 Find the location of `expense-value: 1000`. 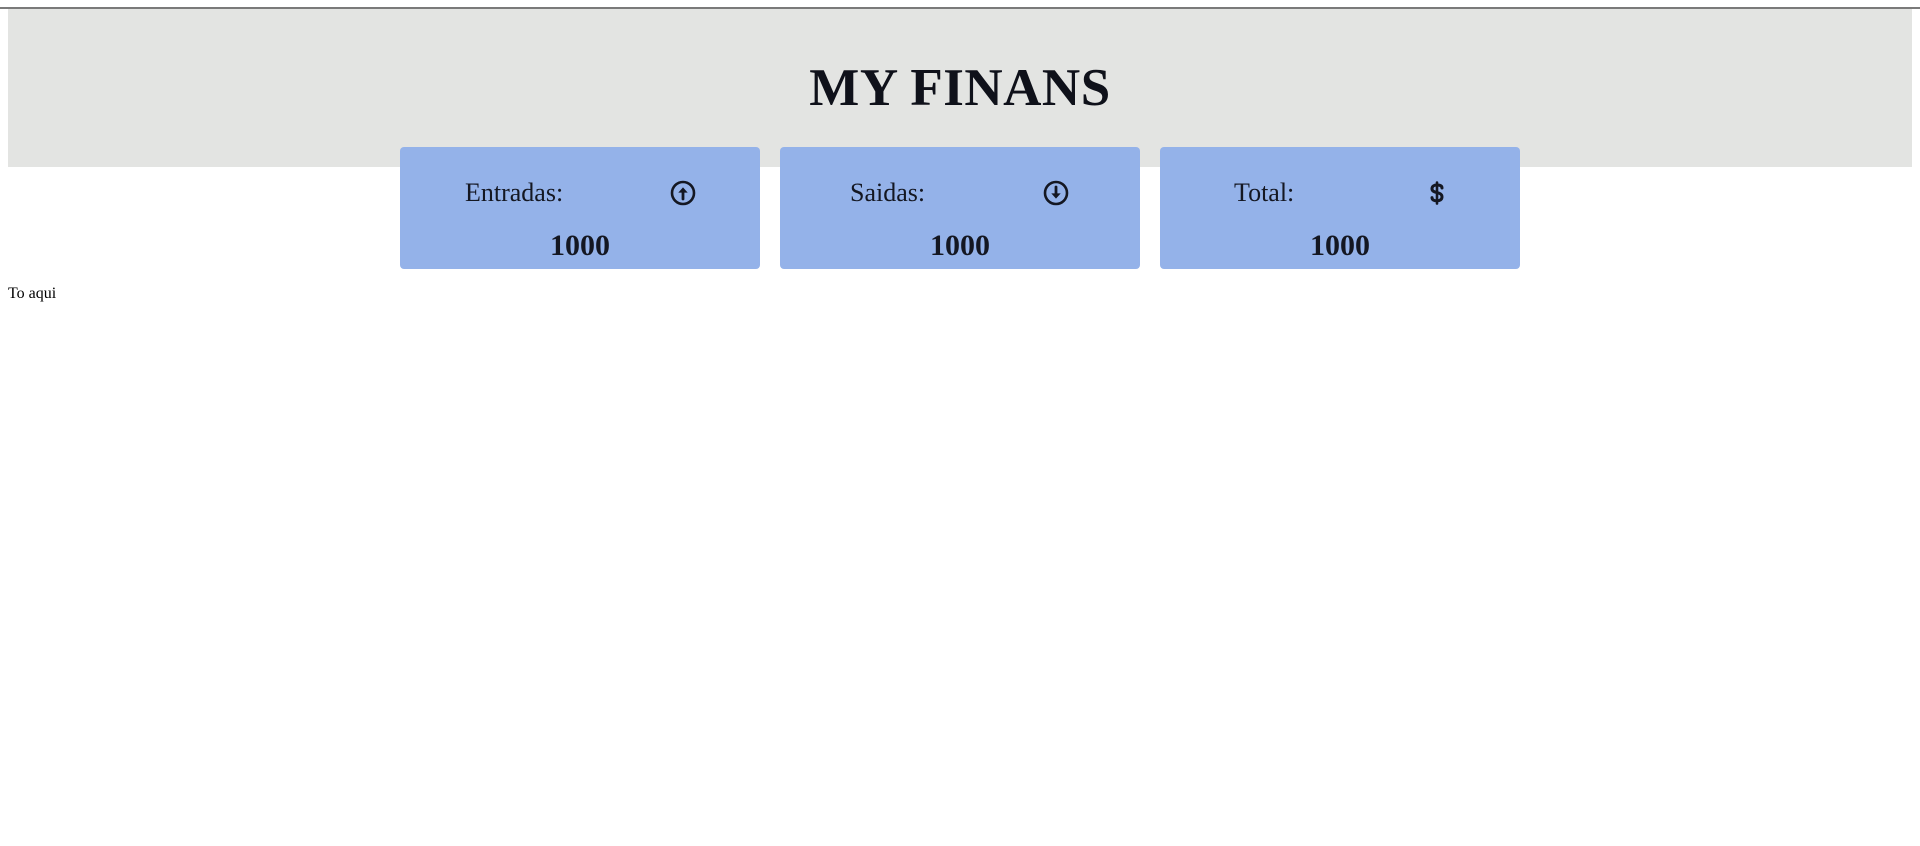

expense-value: 1000 is located at coordinates (960, 245).